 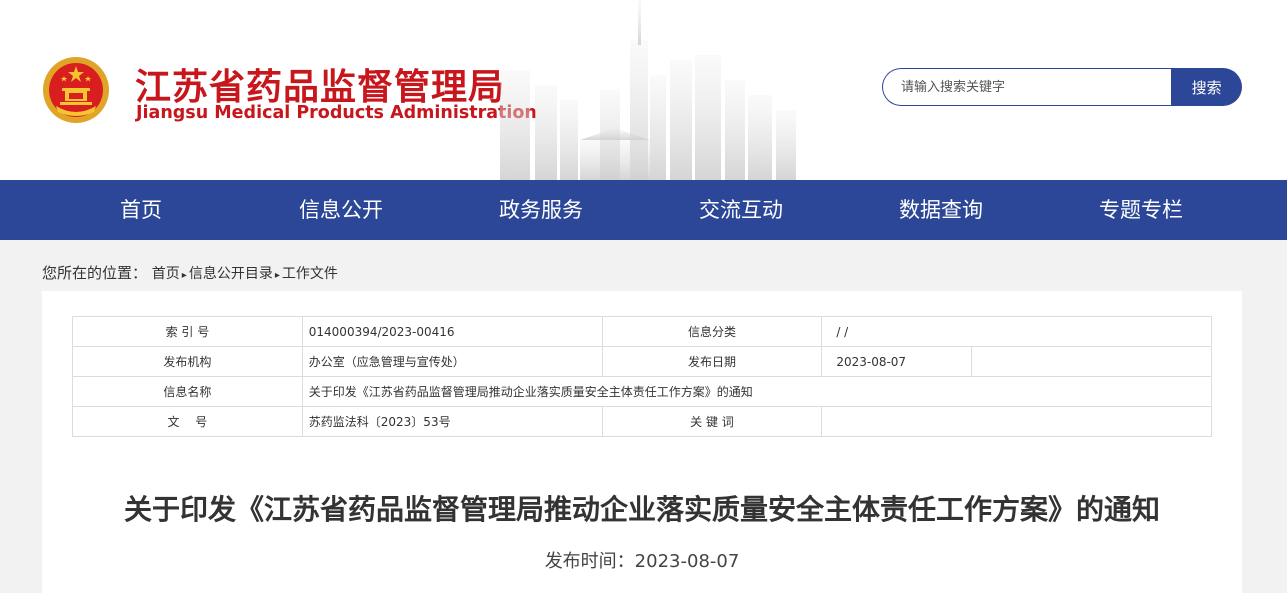 What do you see at coordinates (187, 361) in the screenshot?
I see `publisher-label: 发布机构` at bounding box center [187, 361].